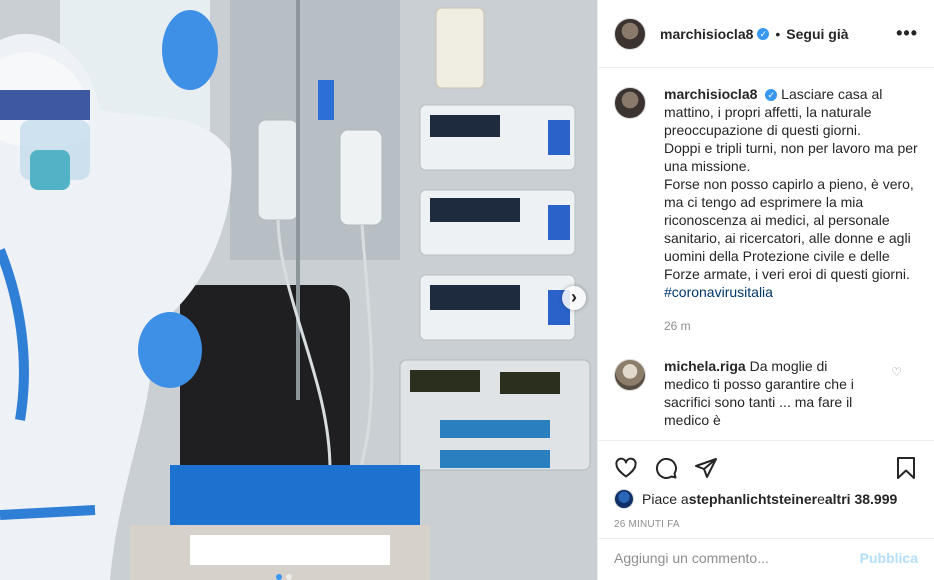 The width and height of the screenshot is (934, 580). Describe the element at coordinates (753, 499) in the screenshot. I see `liker-username: stephanlichtsteiner` at that location.